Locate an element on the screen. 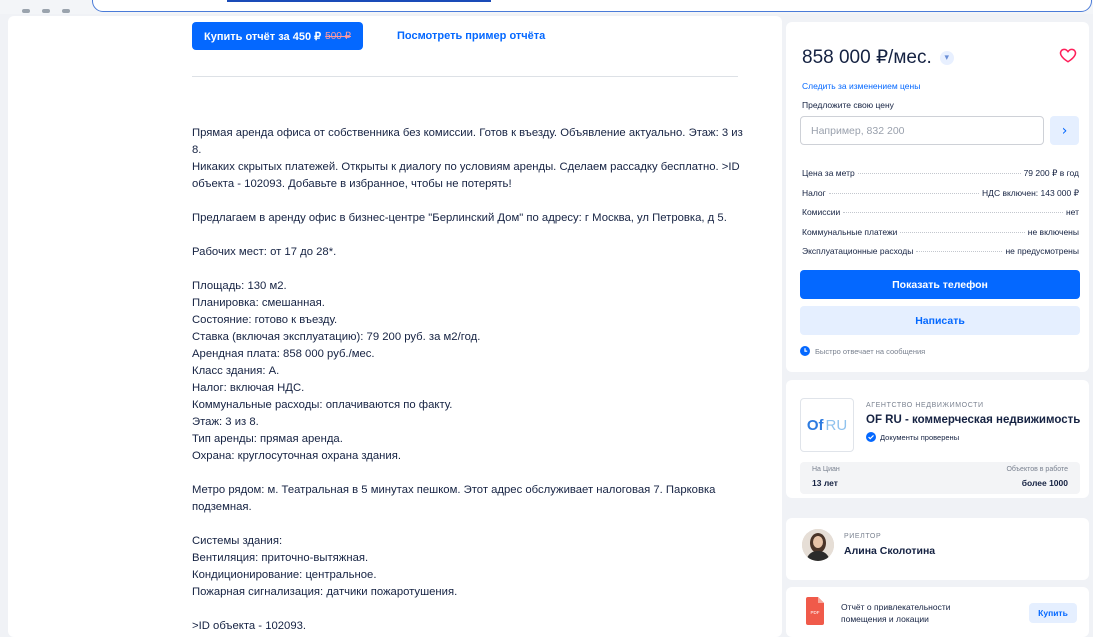 This screenshot has width=1093, height=637. track-price-link: Следить за изменением цены is located at coordinates (861, 86).